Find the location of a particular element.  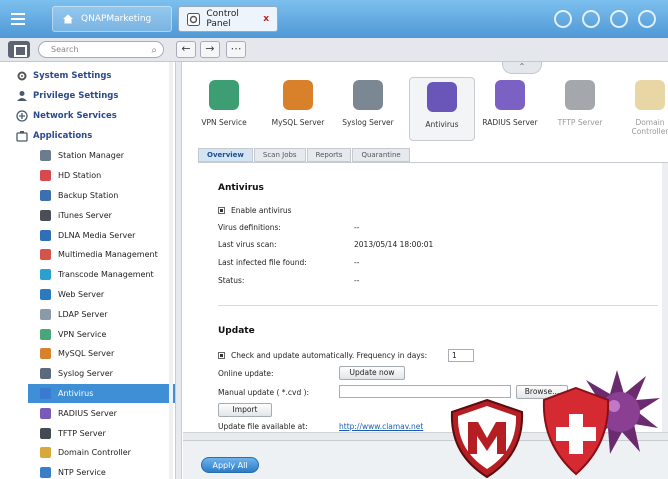

app-vpn-service: VPN Service is located at coordinates (224, 108).